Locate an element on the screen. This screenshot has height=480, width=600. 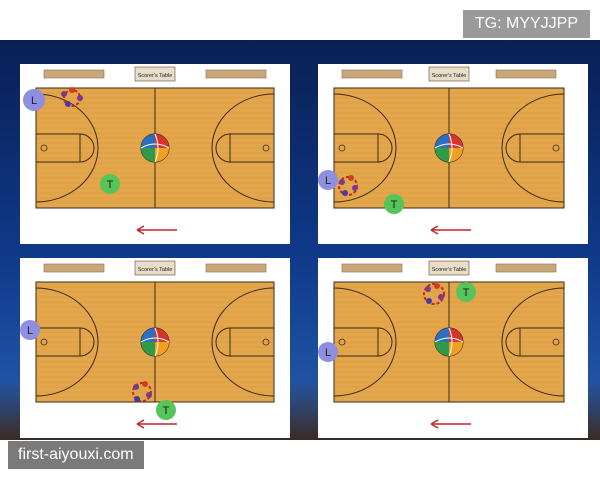
tg-badge: TG: MYYJJPP is located at coordinates (526, 24).